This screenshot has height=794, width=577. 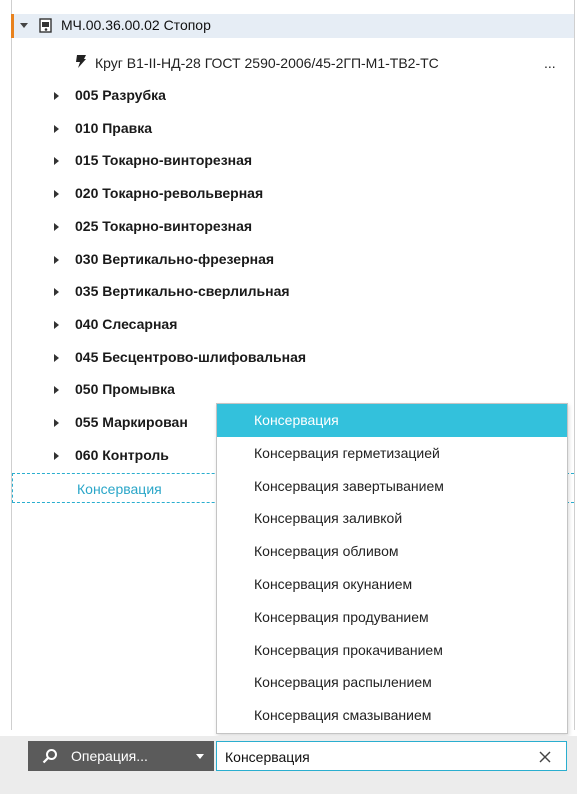 I want to click on dropdown-option: Консервация завертыванием, so click(x=392, y=486).